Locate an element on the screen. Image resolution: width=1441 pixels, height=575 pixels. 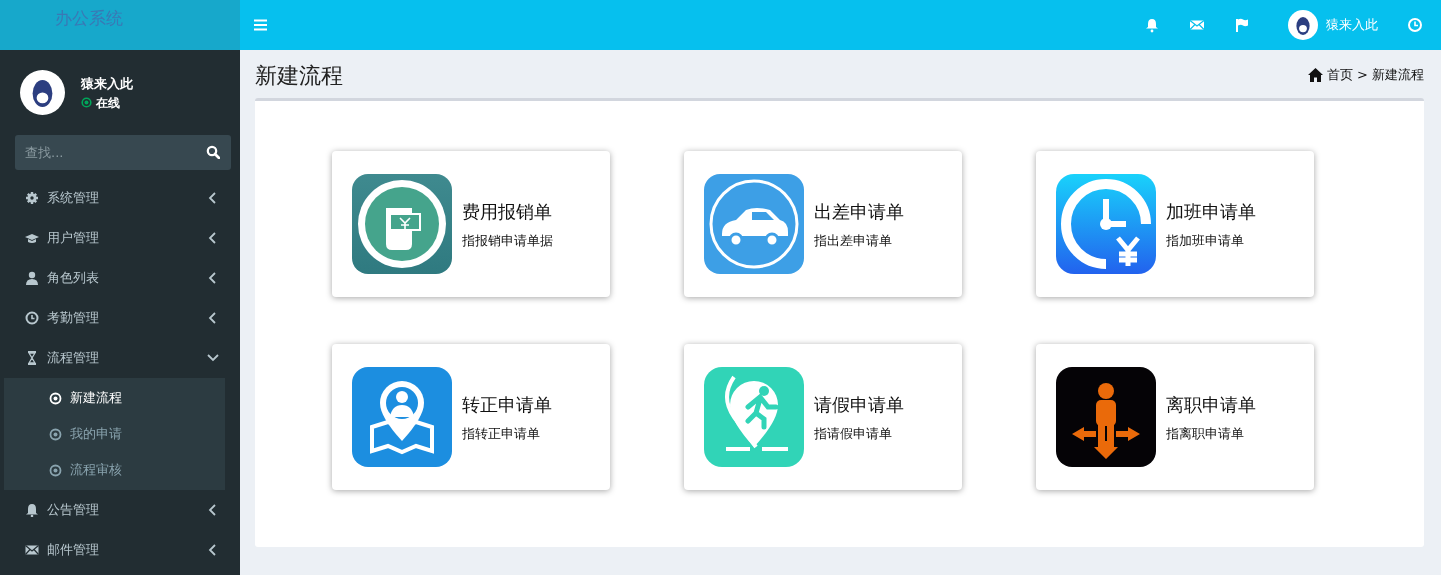
running-person-pin-icon is located at coordinates (754, 417).